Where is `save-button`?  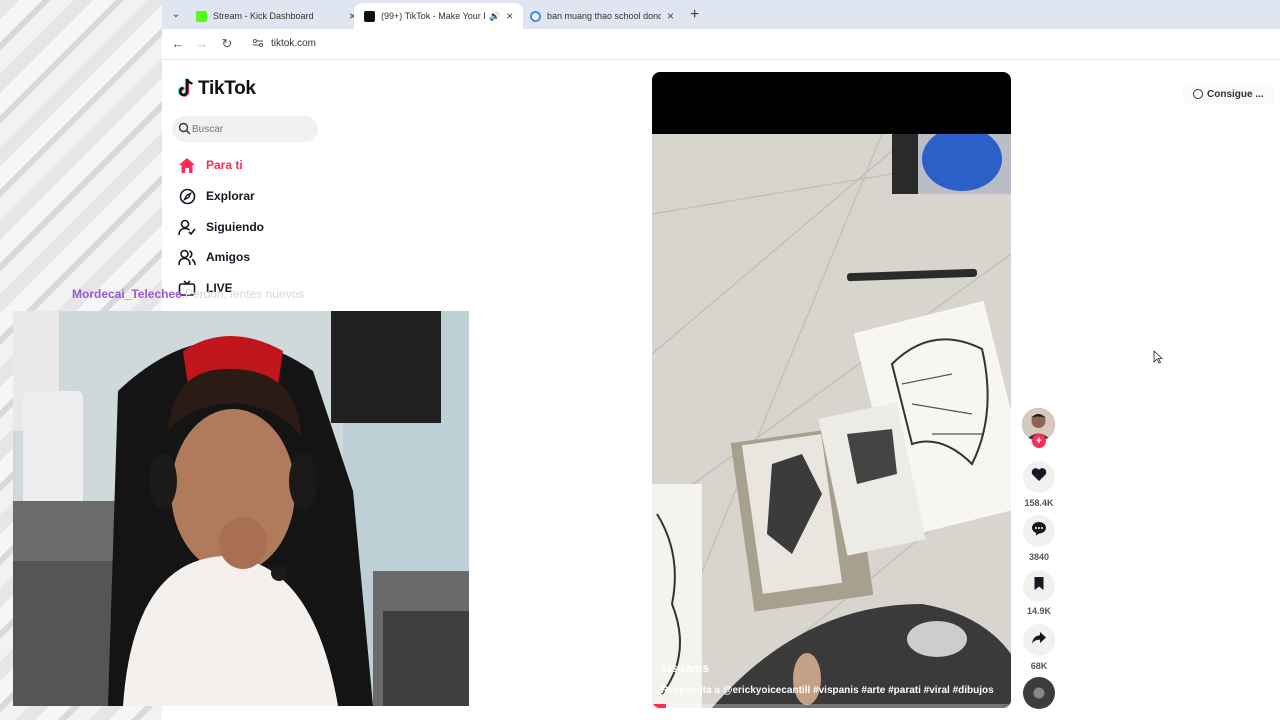
save-button is located at coordinates (1039, 586).